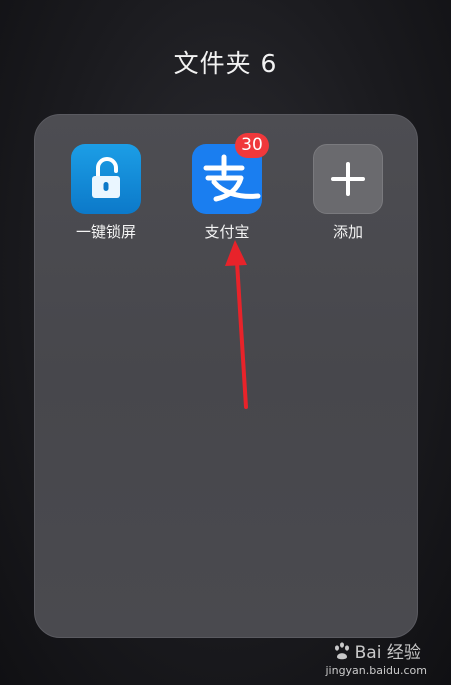 Image resolution: width=451 pixels, height=685 pixels. Describe the element at coordinates (376, 670) in the screenshot. I see `watermark-url: jingyan.baidu.com` at that location.